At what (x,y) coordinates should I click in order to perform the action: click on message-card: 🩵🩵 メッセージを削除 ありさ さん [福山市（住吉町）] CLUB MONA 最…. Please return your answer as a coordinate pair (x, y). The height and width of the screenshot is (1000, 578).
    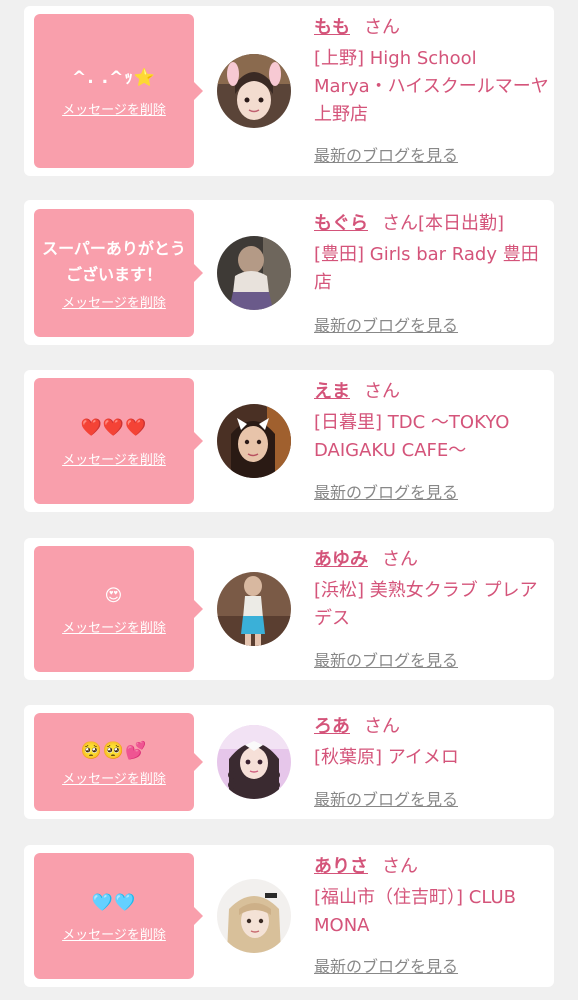
    Looking at the image, I should click on (289, 916).